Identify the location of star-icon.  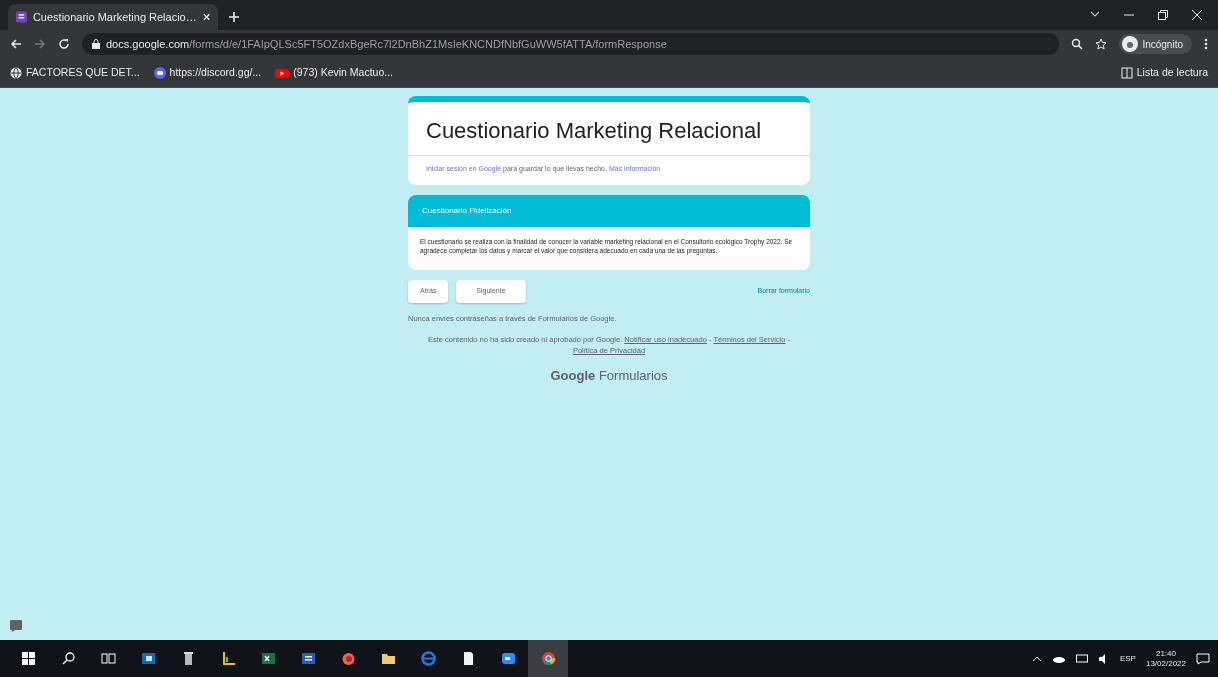
(1101, 44).